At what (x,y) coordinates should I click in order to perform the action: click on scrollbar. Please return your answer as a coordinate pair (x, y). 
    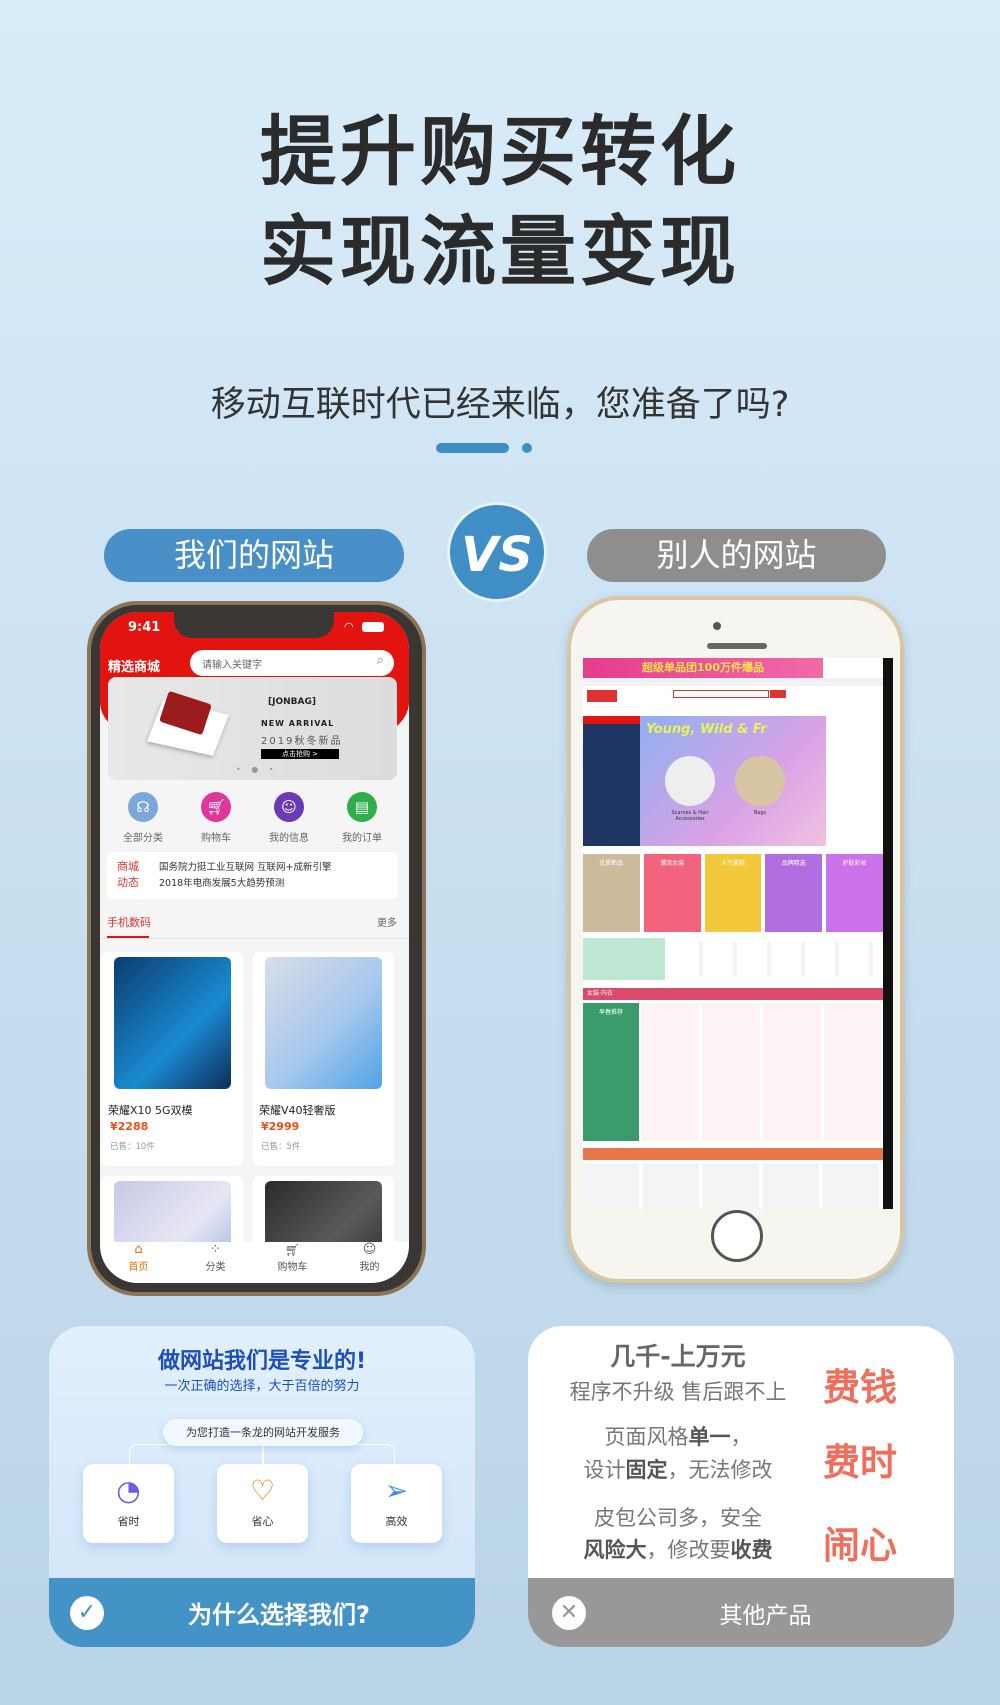
    Looking at the image, I should click on (888, 933).